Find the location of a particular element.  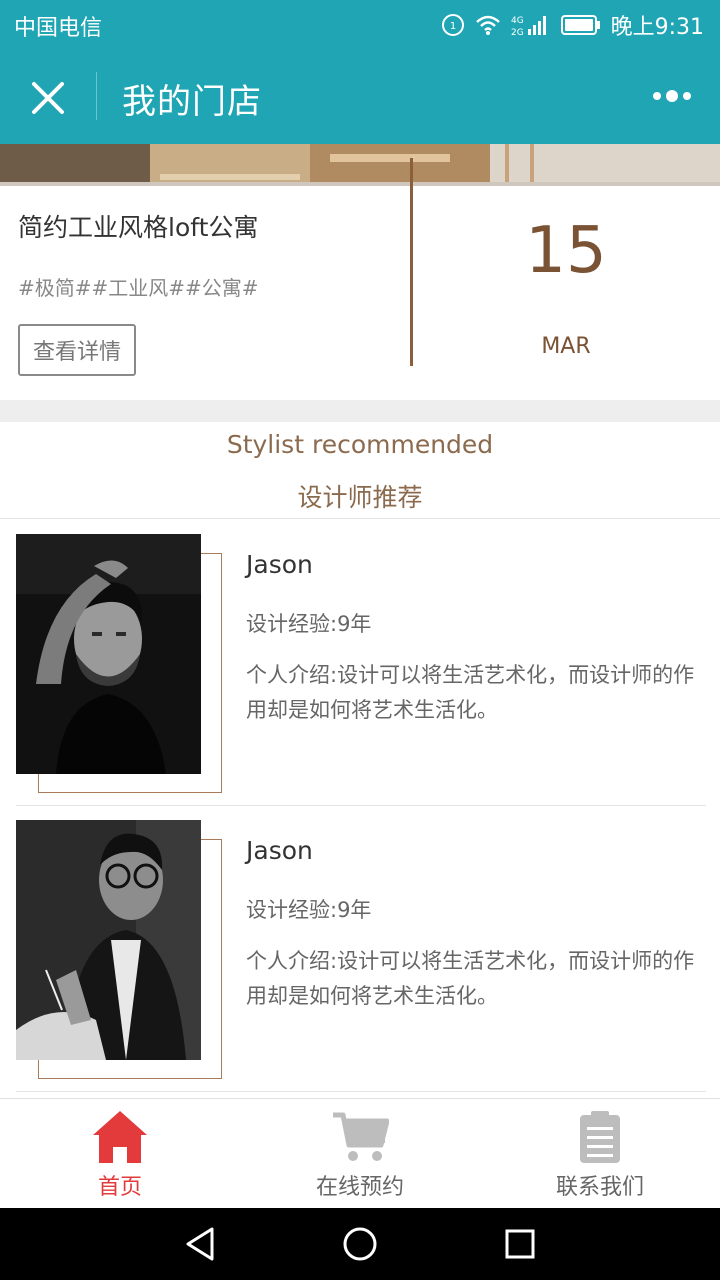

tab-label: 联系我们 is located at coordinates (599, 1187).